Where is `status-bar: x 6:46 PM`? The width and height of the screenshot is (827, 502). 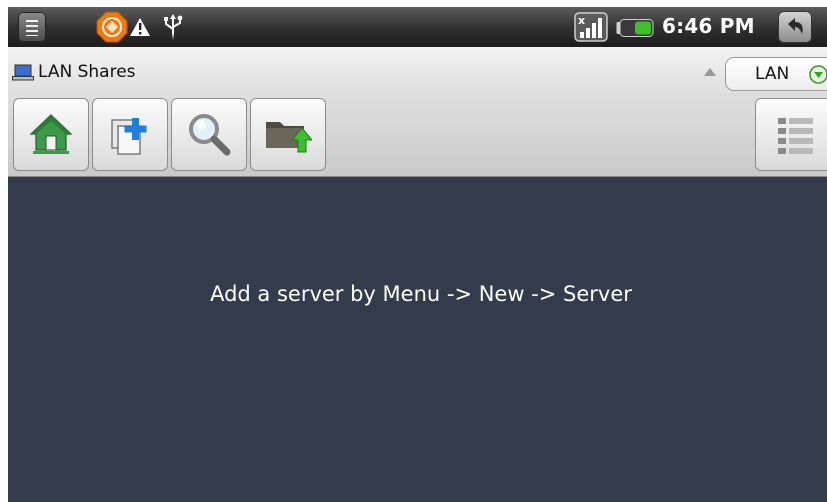 status-bar: x 6:46 PM is located at coordinates (417, 27).